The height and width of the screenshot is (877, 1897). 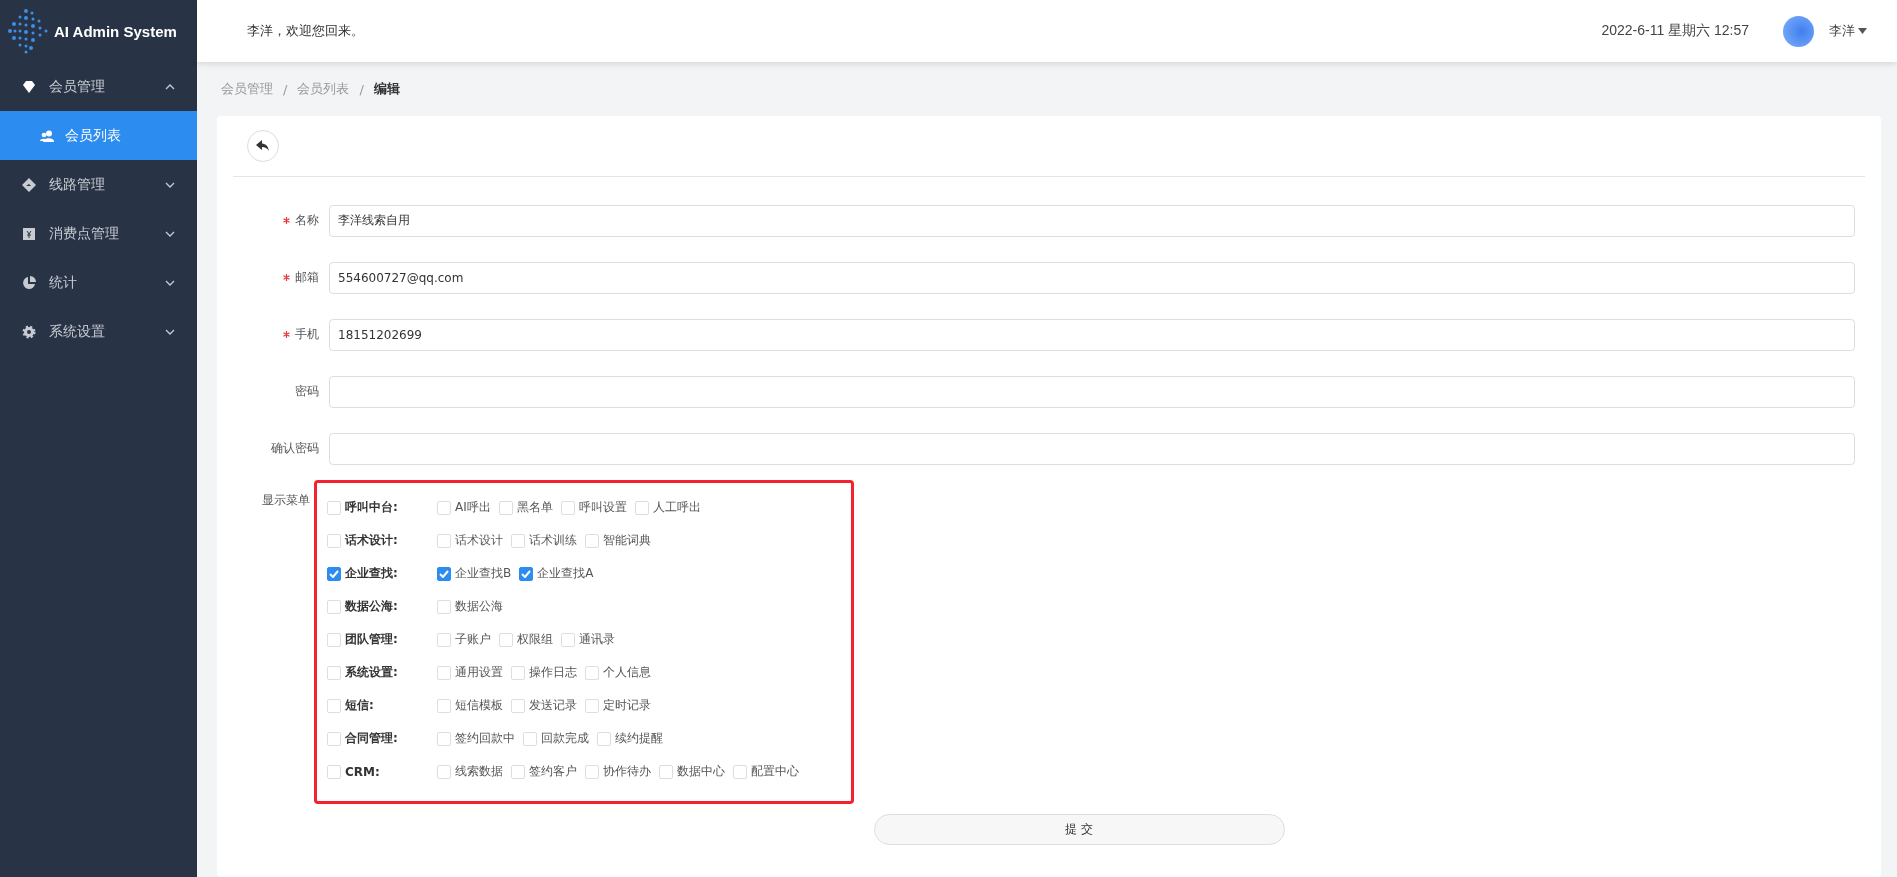 What do you see at coordinates (382, 738) in the screenshot?
I see `group-checkbox: 合同管理:` at bounding box center [382, 738].